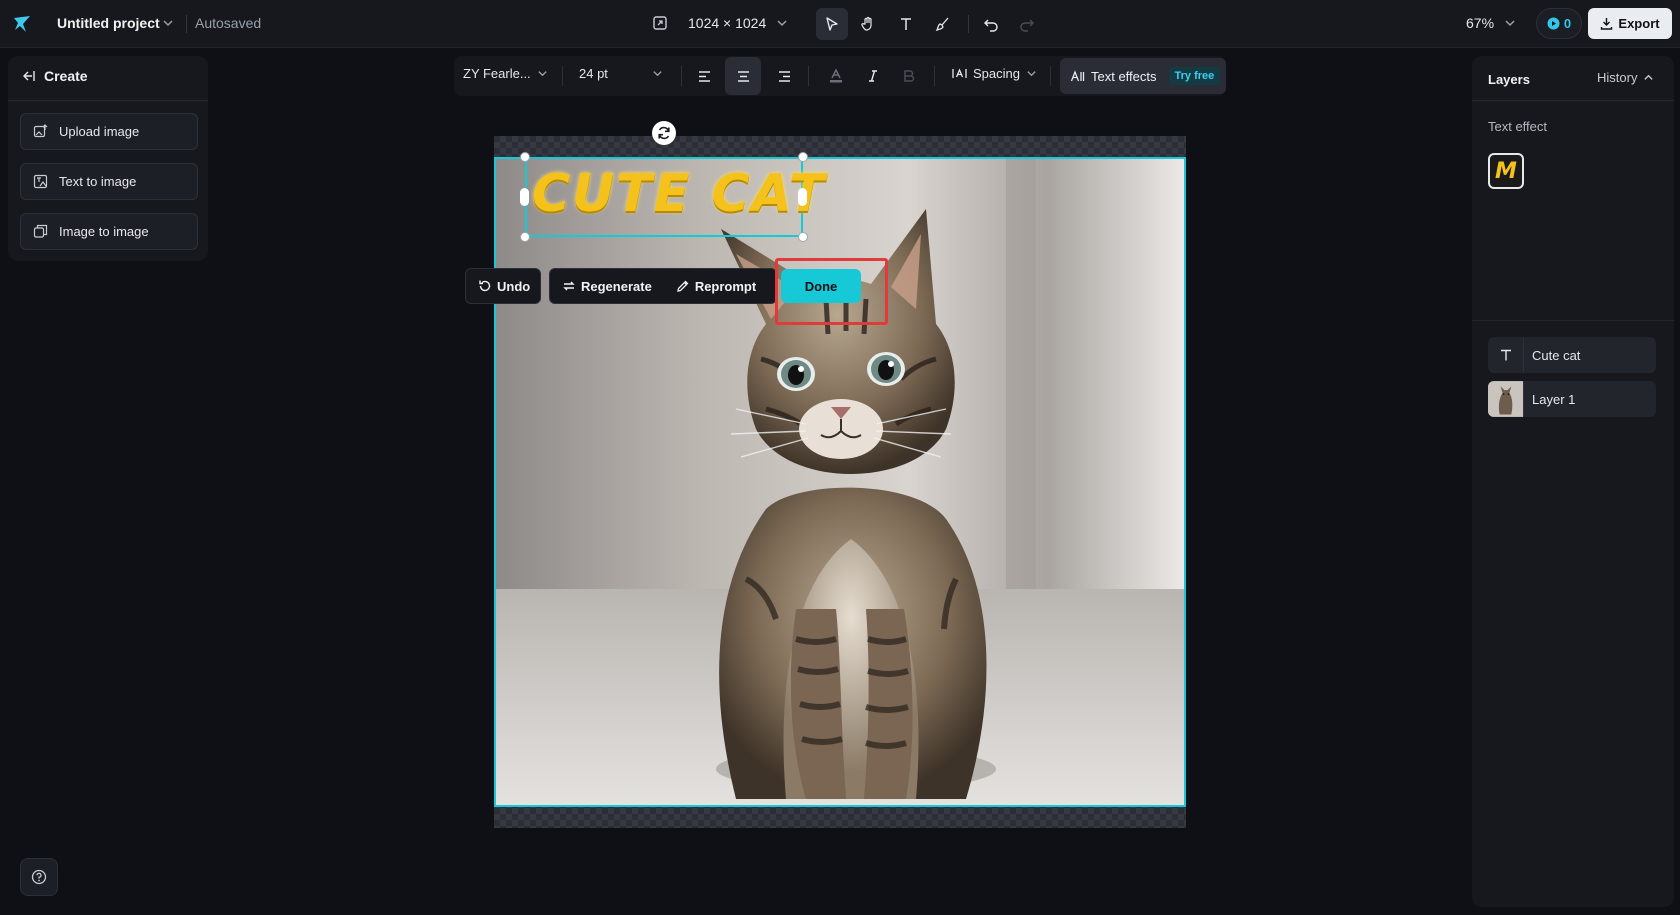 The image size is (1680, 915). I want to click on bold-icon, so click(909, 76).